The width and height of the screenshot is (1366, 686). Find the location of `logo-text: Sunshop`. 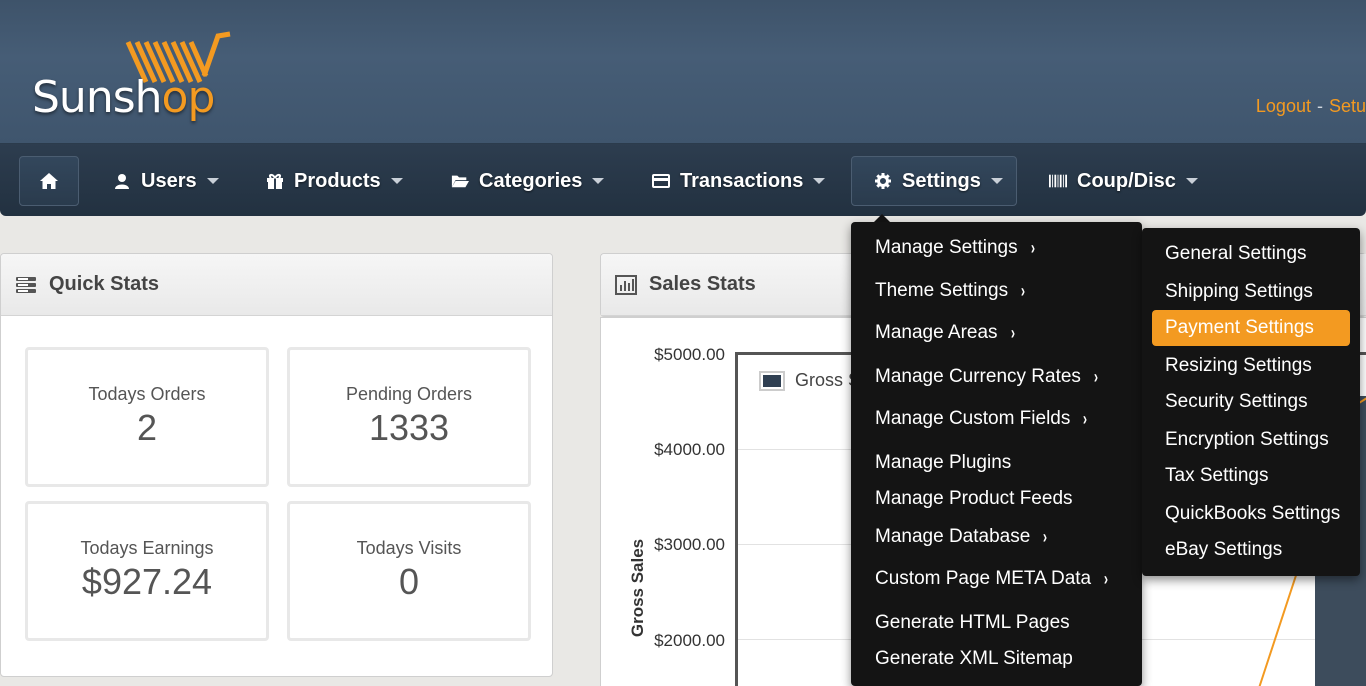

logo-text: Sunshop is located at coordinates (123, 97).